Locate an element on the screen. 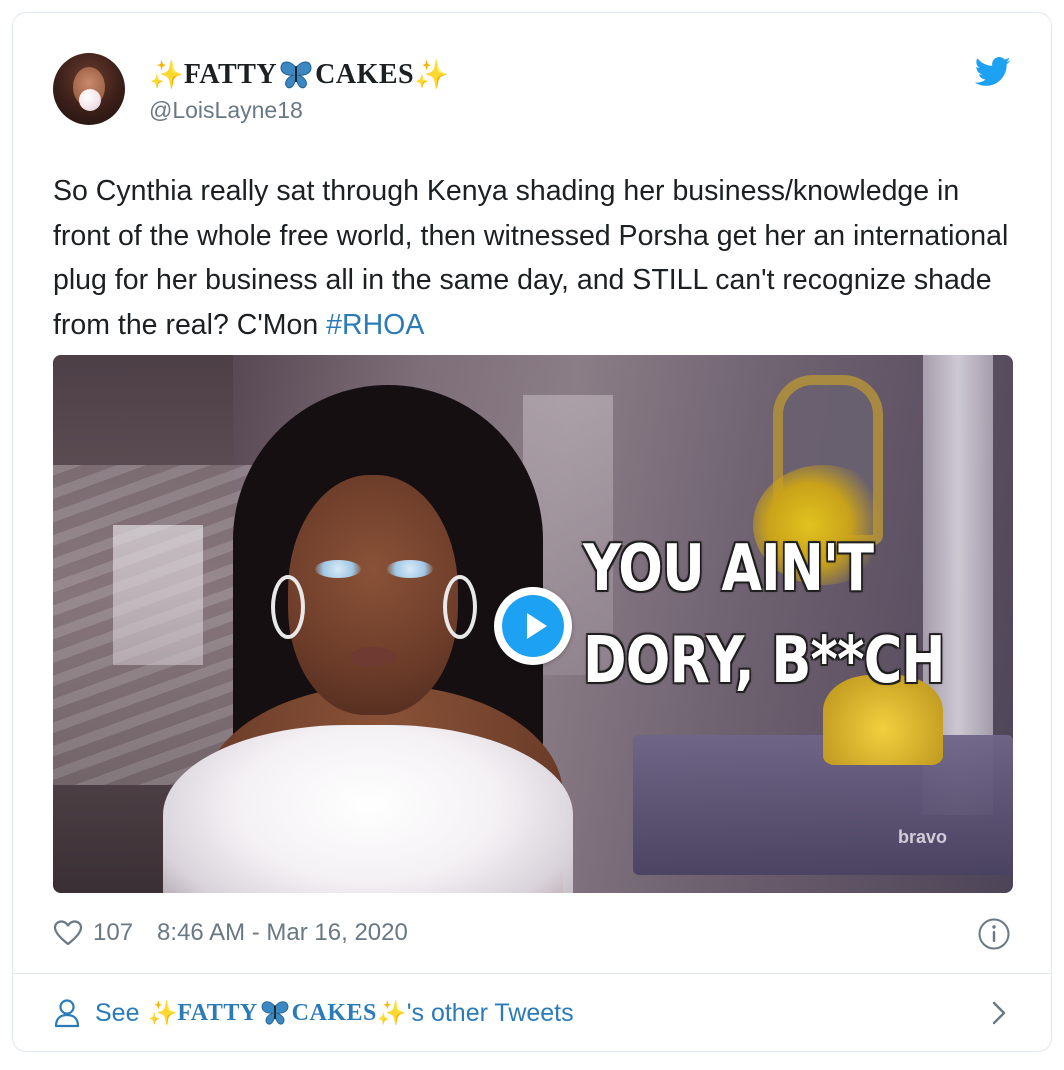 The height and width of the screenshot is (1070, 1064). info-icon is located at coordinates (994, 934).